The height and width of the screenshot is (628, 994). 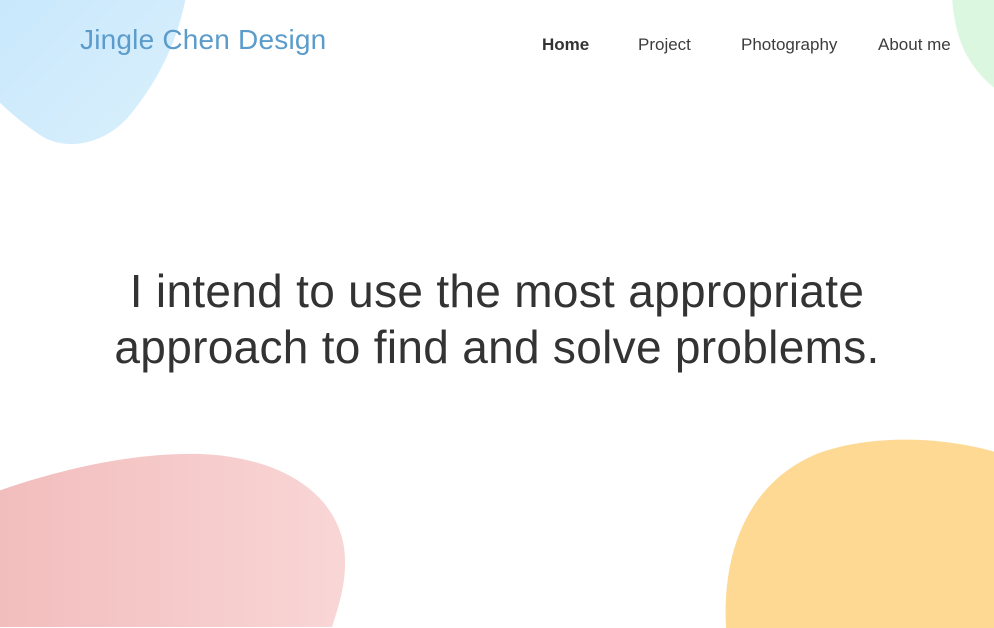 I want to click on decorative-blob-blue, so click(x=93, y=72).